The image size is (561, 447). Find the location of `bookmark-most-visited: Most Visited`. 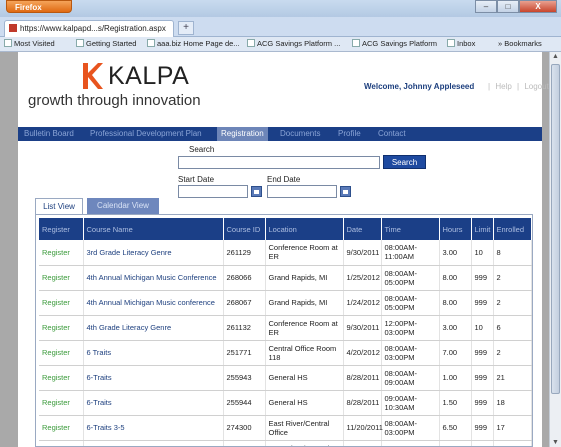

bookmark-most-visited: Most Visited is located at coordinates (29, 43).